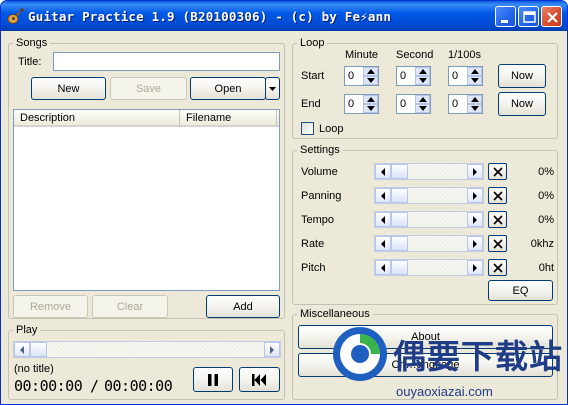 Image resolution: width=568 pixels, height=405 pixels. Describe the element at coordinates (313, 268) in the screenshot. I see `setting-label-pitch: Pitch` at that location.